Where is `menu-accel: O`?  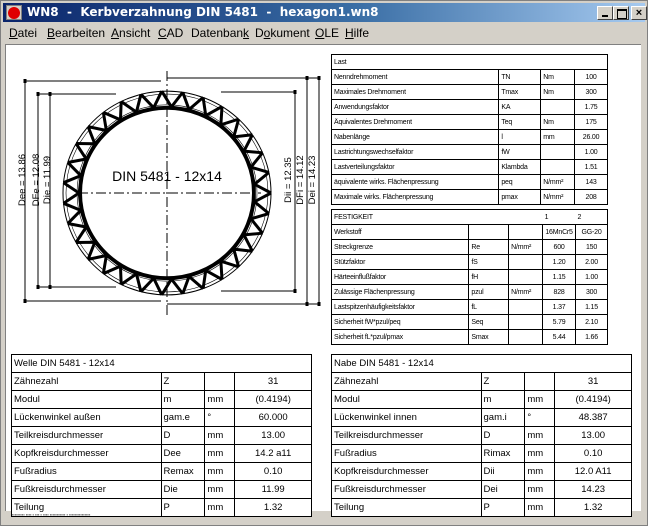
menu-accel: O is located at coordinates (320, 33).